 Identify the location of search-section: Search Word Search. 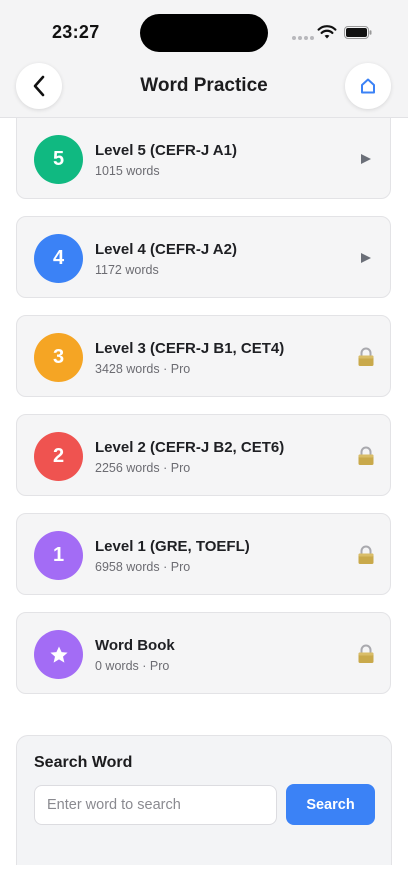
(204, 800).